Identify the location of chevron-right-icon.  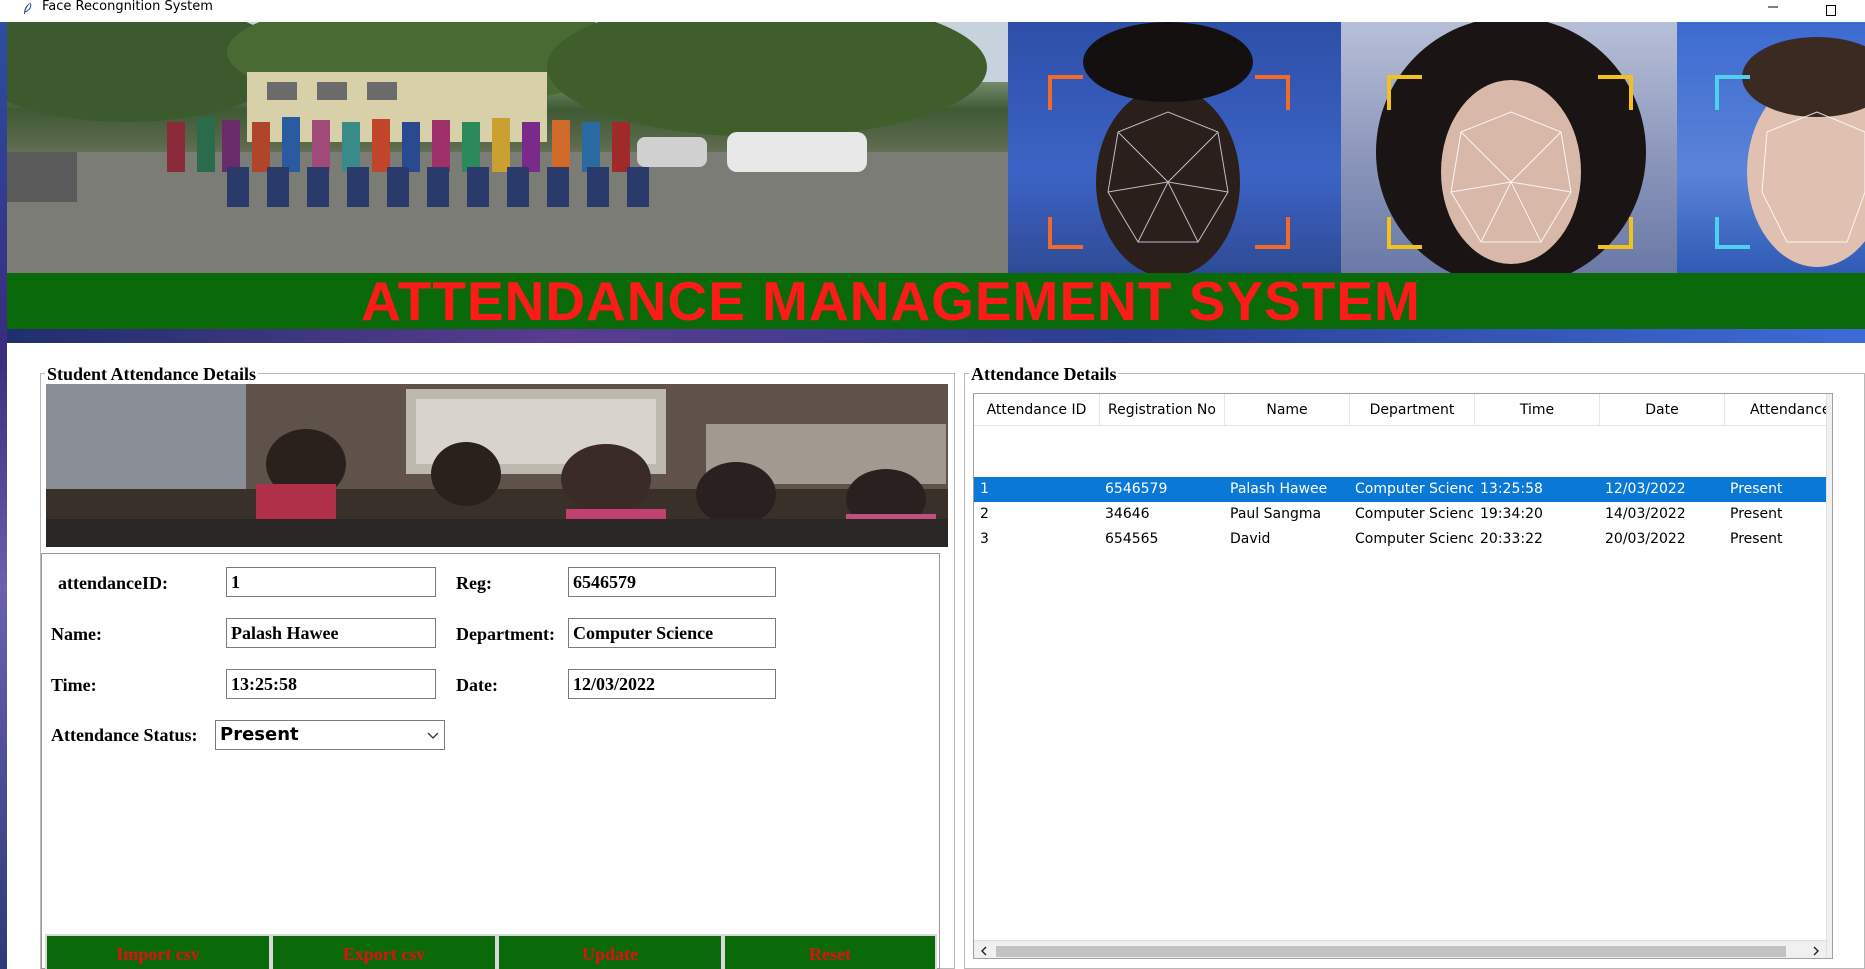
(1816, 951).